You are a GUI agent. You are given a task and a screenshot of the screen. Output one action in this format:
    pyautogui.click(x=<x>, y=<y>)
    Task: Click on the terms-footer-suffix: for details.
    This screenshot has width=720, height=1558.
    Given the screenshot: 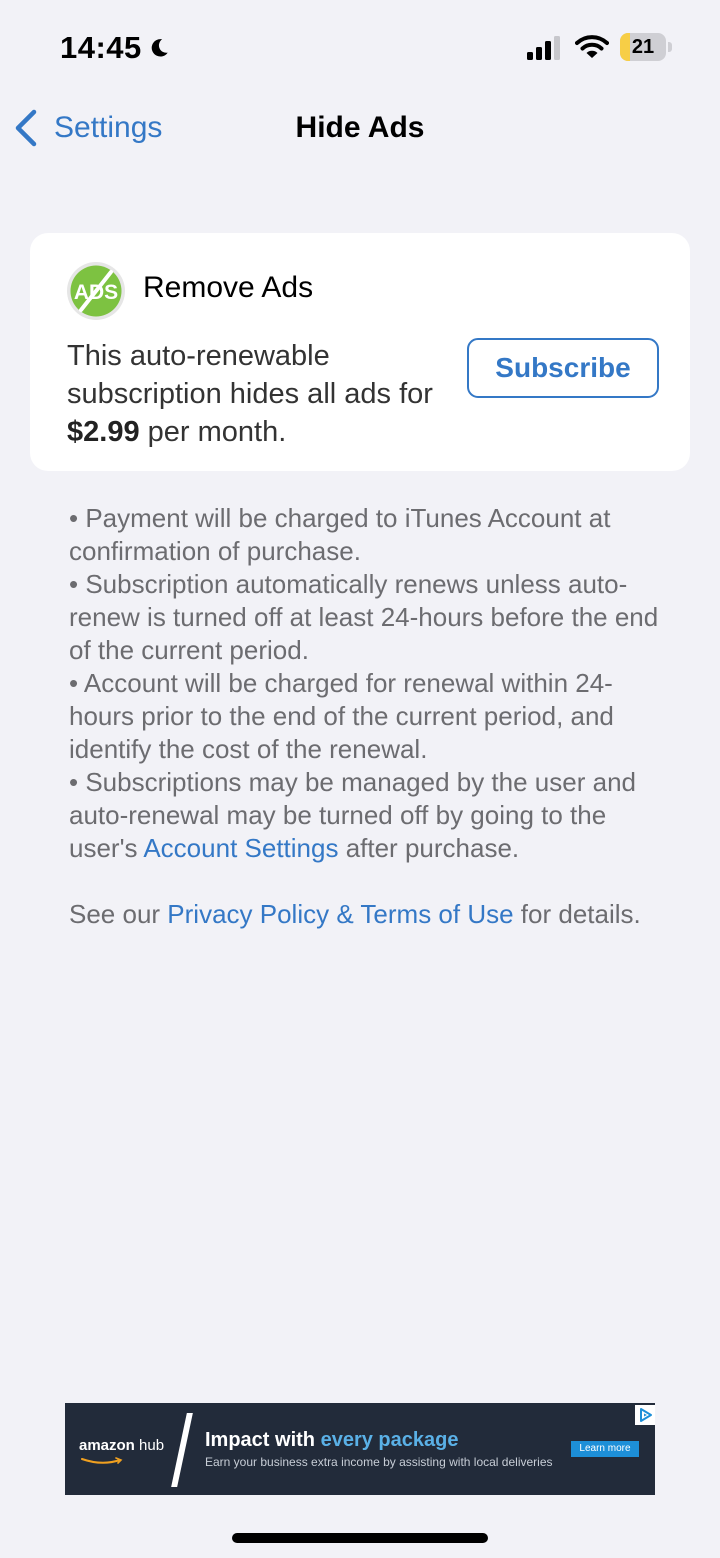 What is the action you would take?
    pyautogui.click(x=577, y=914)
    